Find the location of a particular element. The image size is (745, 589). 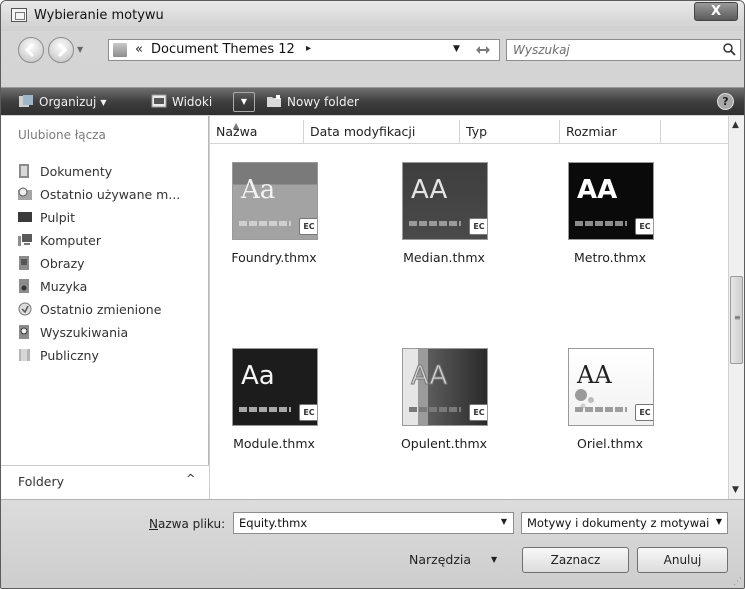

file-name-value: Equity.thmx is located at coordinates (273, 523).